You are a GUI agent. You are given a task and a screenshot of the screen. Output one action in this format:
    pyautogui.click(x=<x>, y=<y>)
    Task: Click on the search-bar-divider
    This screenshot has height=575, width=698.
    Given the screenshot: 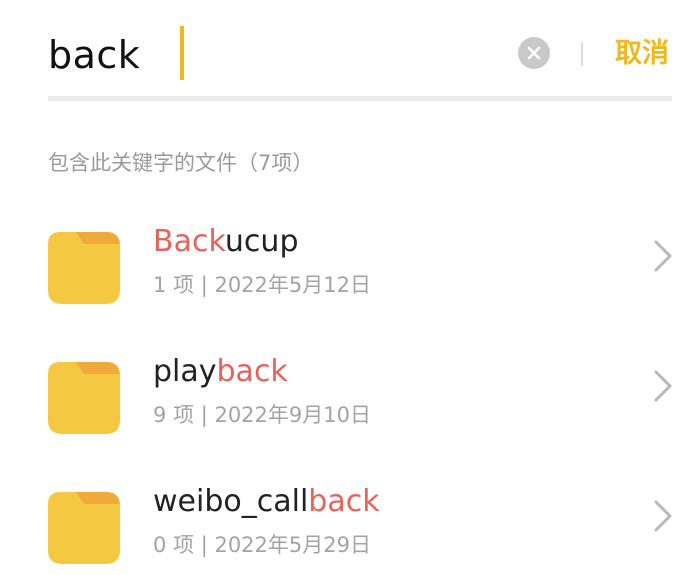 What is the action you would take?
    pyautogui.click(x=582, y=54)
    